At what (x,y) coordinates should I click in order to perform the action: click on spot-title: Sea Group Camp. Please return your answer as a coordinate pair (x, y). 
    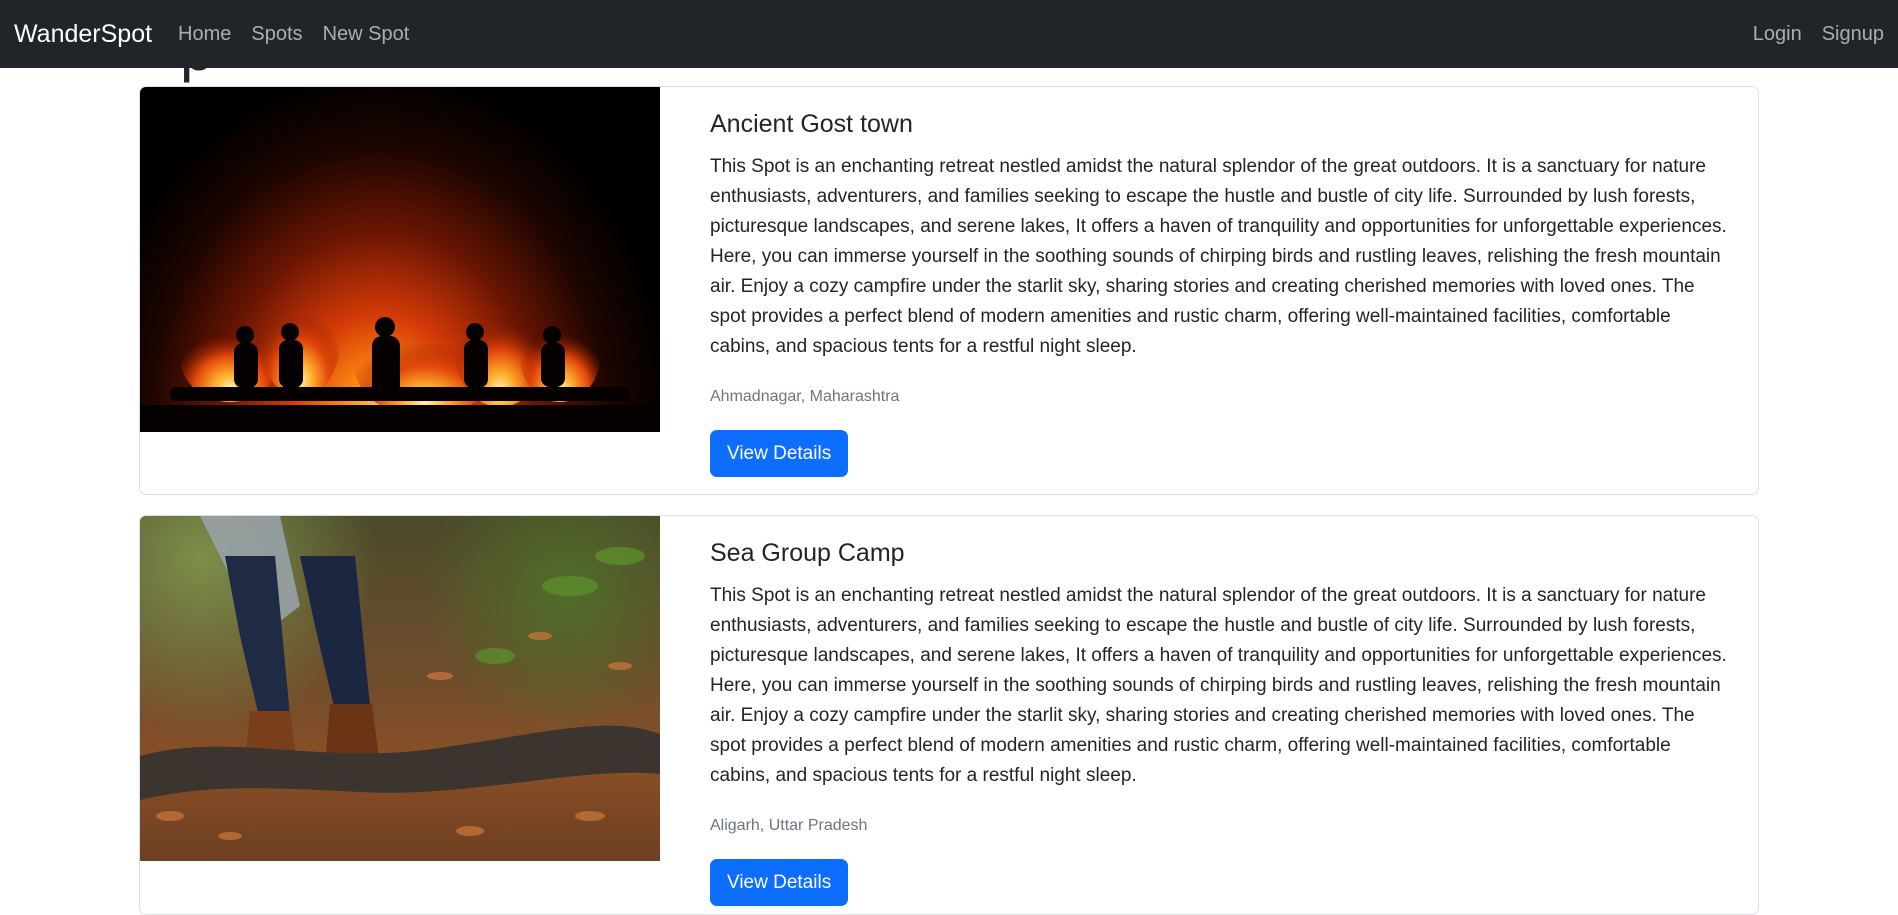
    Looking at the image, I should click on (807, 553).